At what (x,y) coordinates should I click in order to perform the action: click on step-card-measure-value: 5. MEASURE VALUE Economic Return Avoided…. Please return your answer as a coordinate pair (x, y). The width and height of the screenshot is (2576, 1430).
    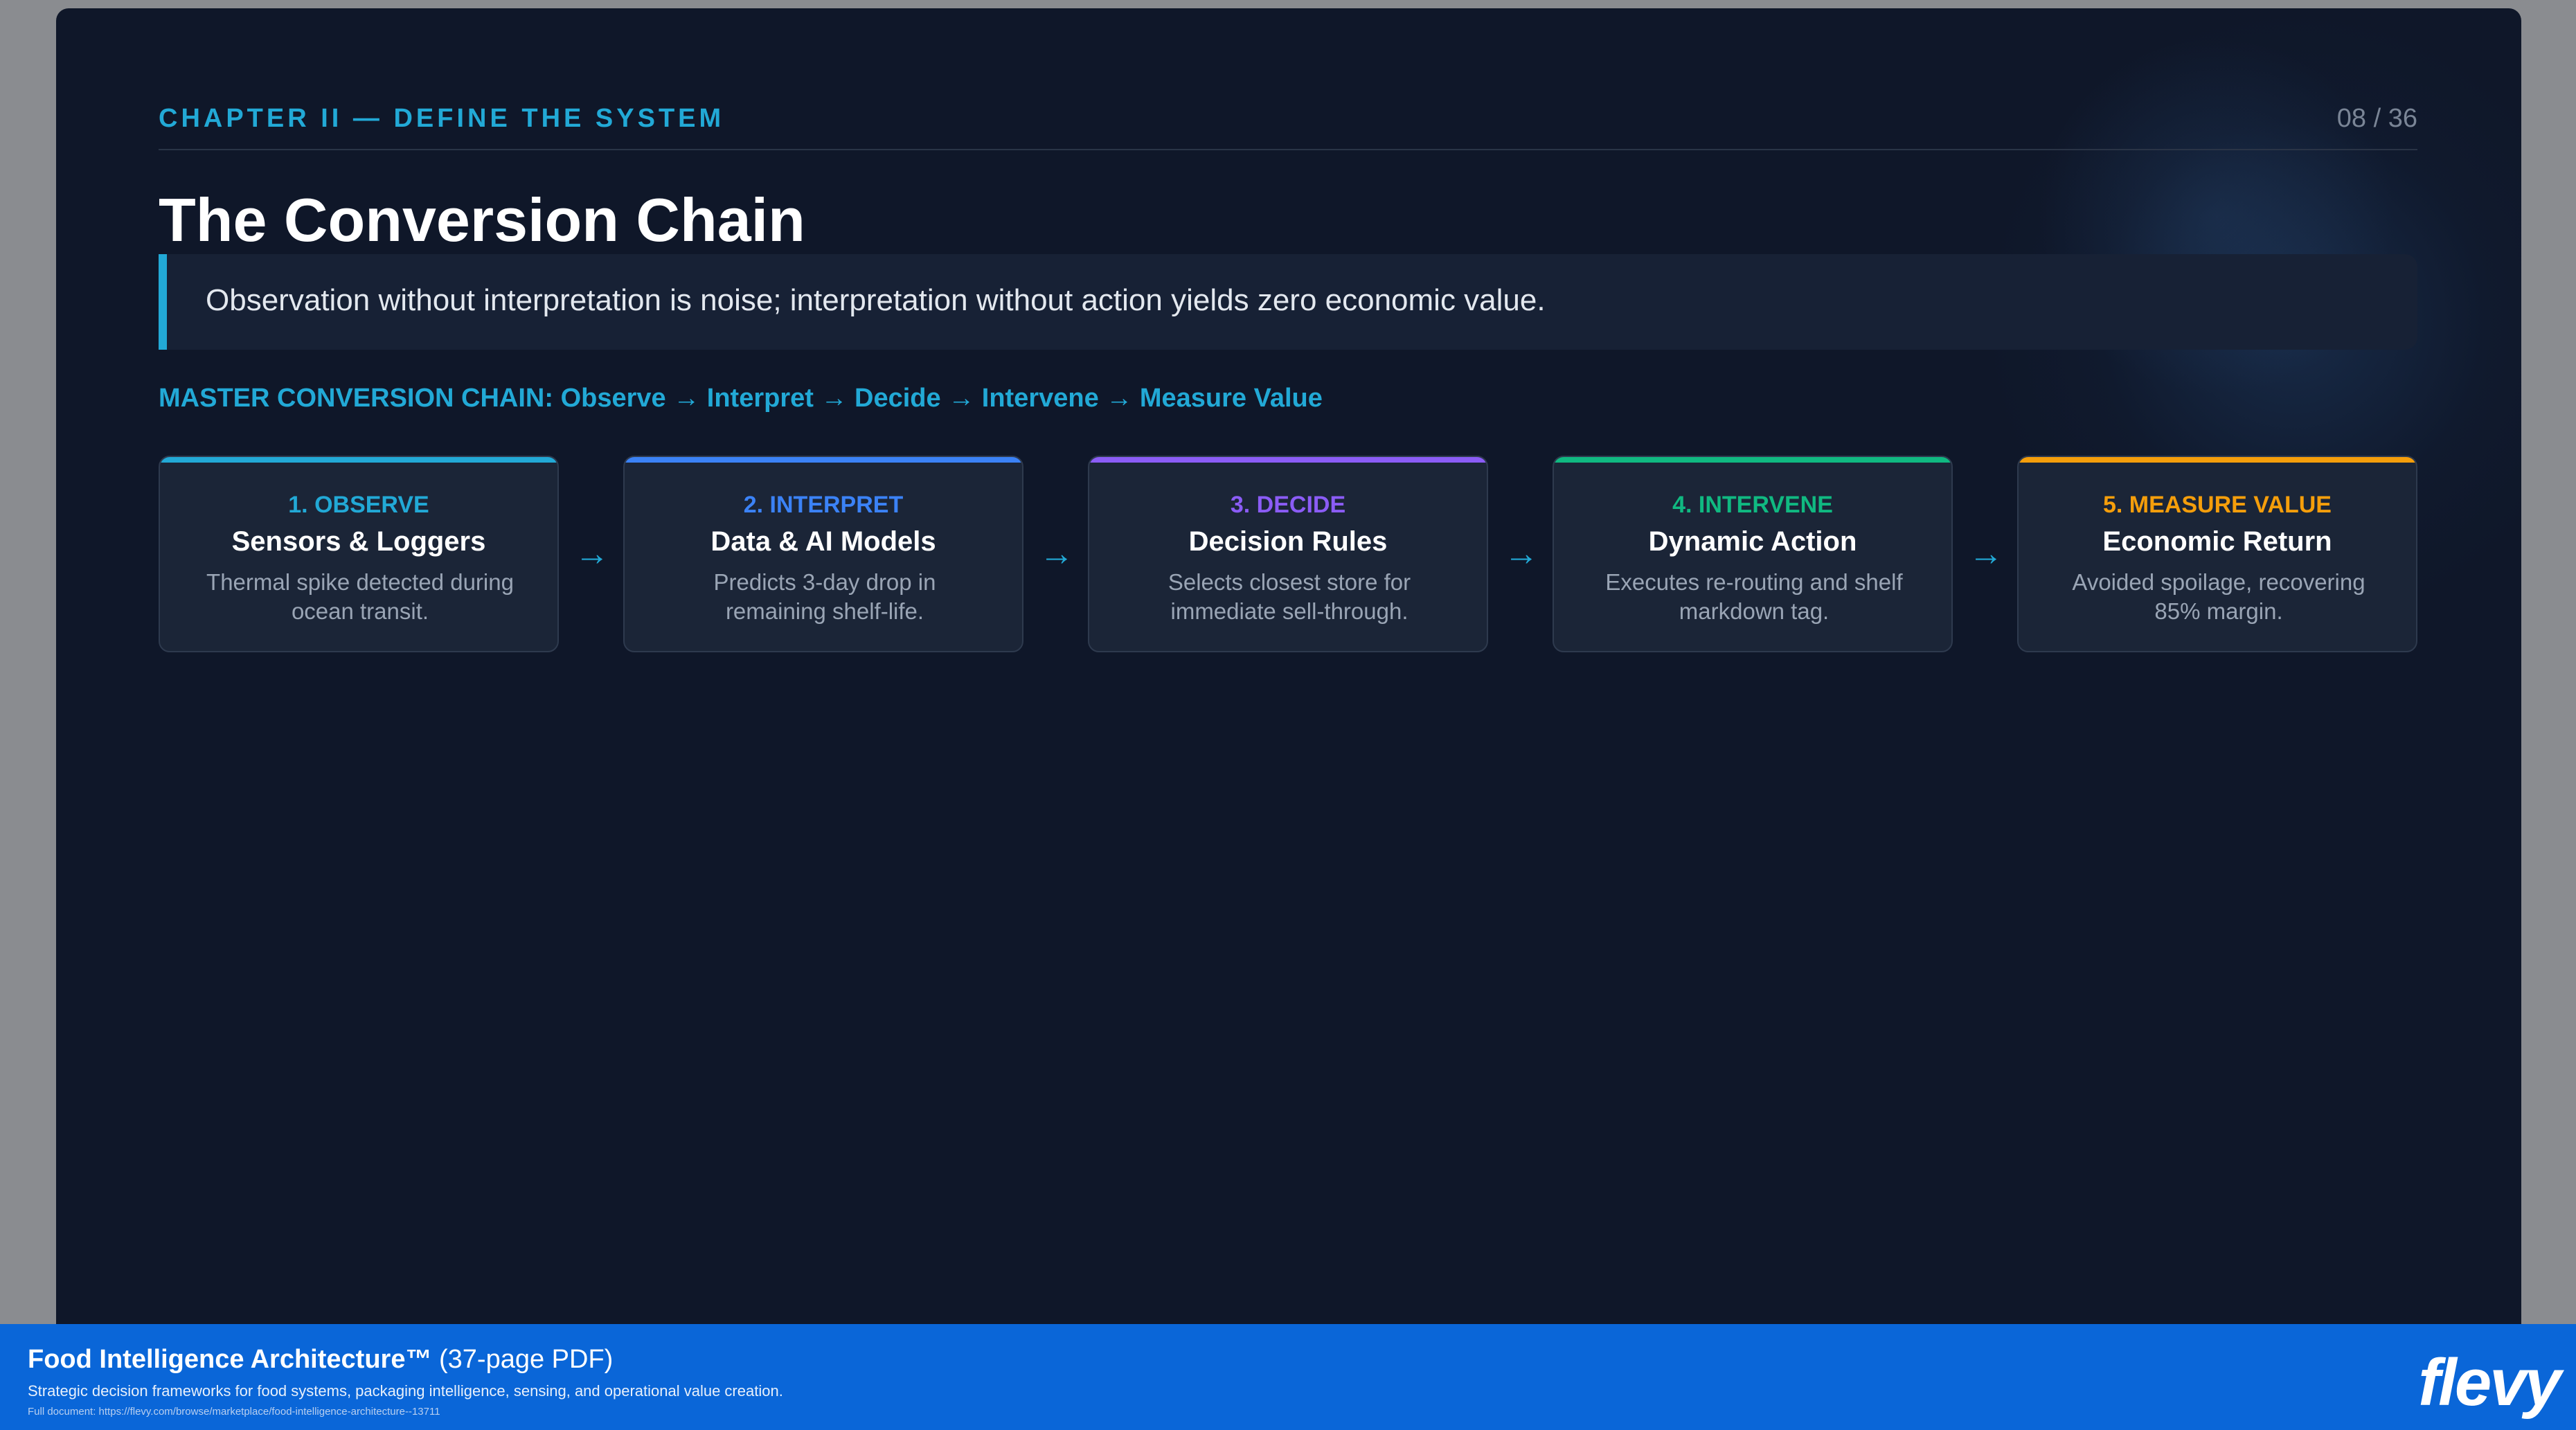
    Looking at the image, I should click on (2217, 554).